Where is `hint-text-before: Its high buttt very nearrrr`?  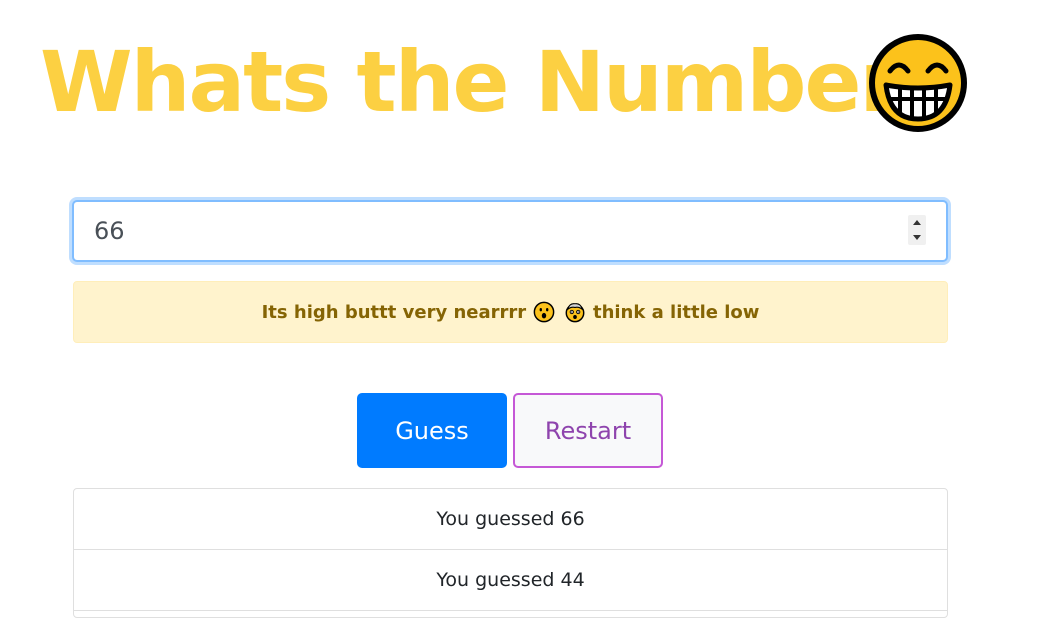 hint-text-before: Its high buttt very nearrrr is located at coordinates (394, 312).